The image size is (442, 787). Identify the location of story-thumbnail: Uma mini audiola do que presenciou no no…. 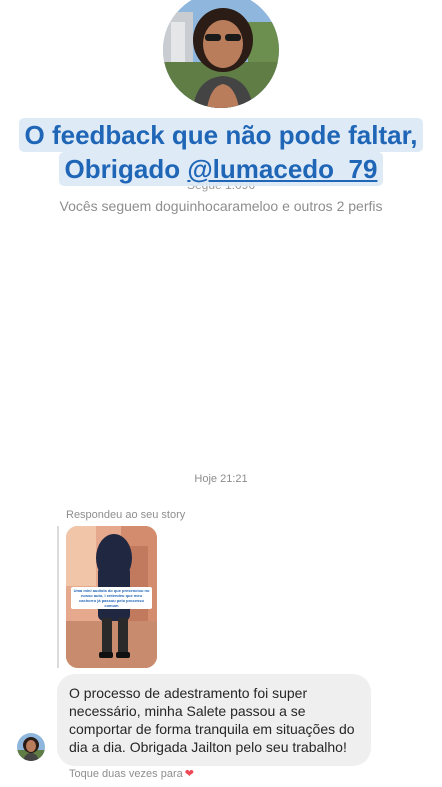
(111, 597).